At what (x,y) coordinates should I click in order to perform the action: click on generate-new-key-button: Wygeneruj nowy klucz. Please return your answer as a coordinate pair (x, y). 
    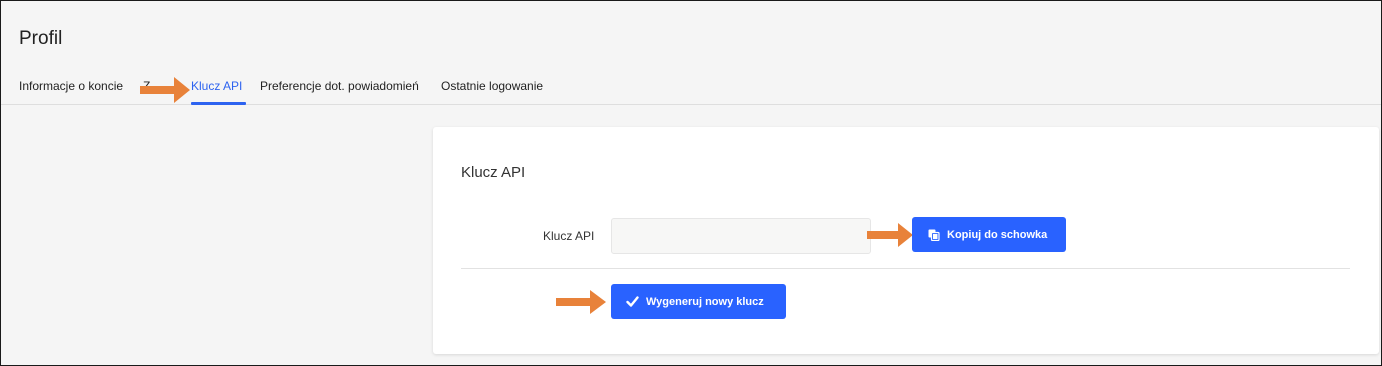
    Looking at the image, I should click on (698, 301).